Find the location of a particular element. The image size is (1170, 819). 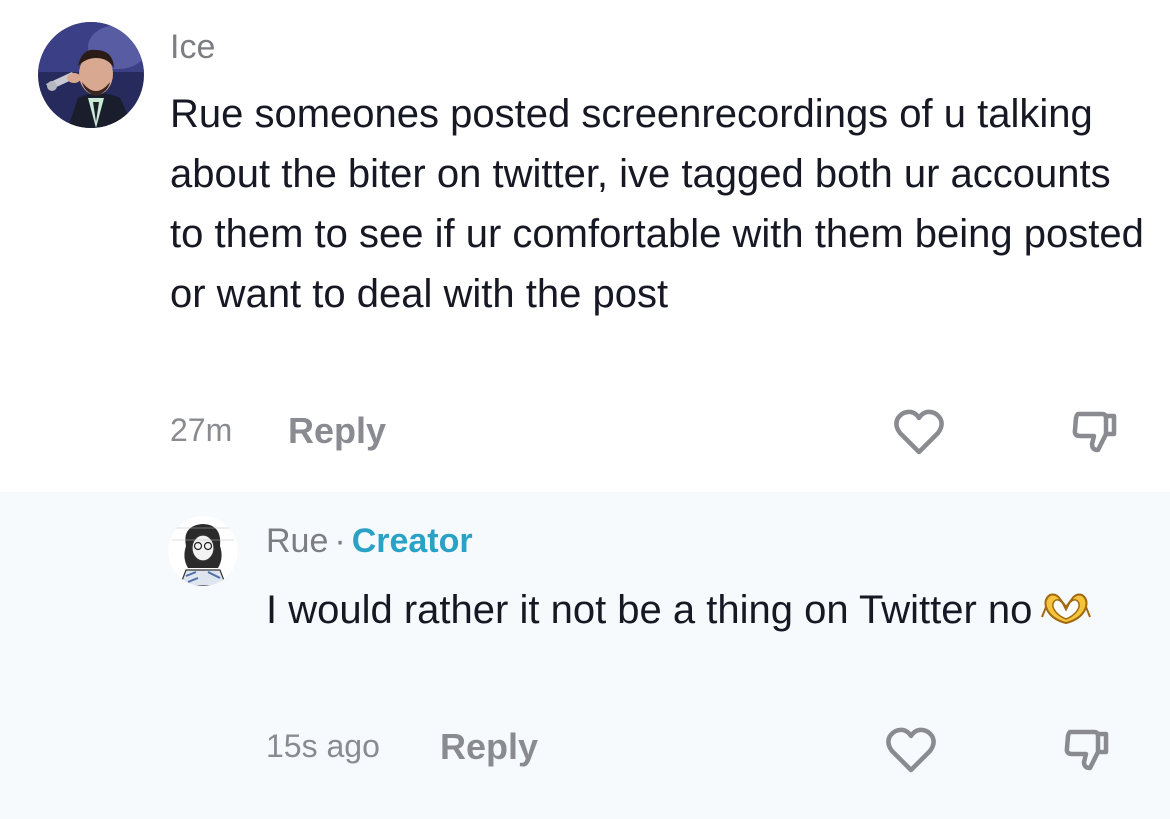

avatar-photo-icon is located at coordinates (91, 75).